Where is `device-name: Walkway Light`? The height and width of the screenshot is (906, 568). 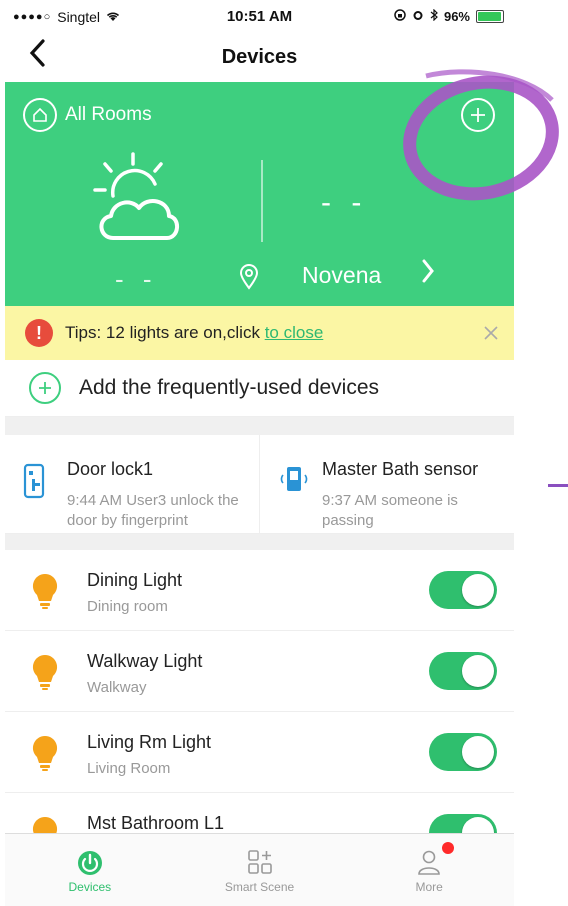 device-name: Walkway Light is located at coordinates (145, 661).